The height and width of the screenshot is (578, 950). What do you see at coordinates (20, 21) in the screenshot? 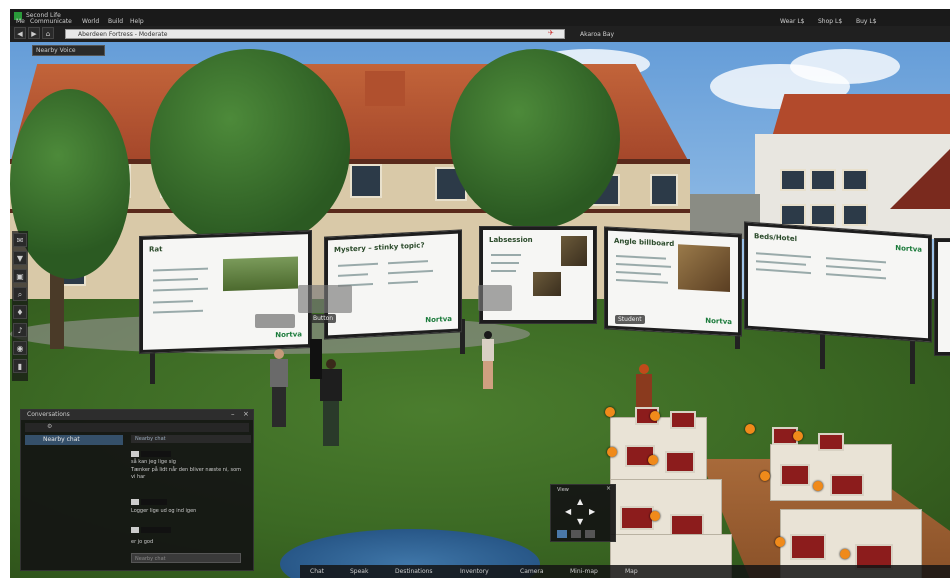
I see `menu-me: Me` at bounding box center [20, 21].